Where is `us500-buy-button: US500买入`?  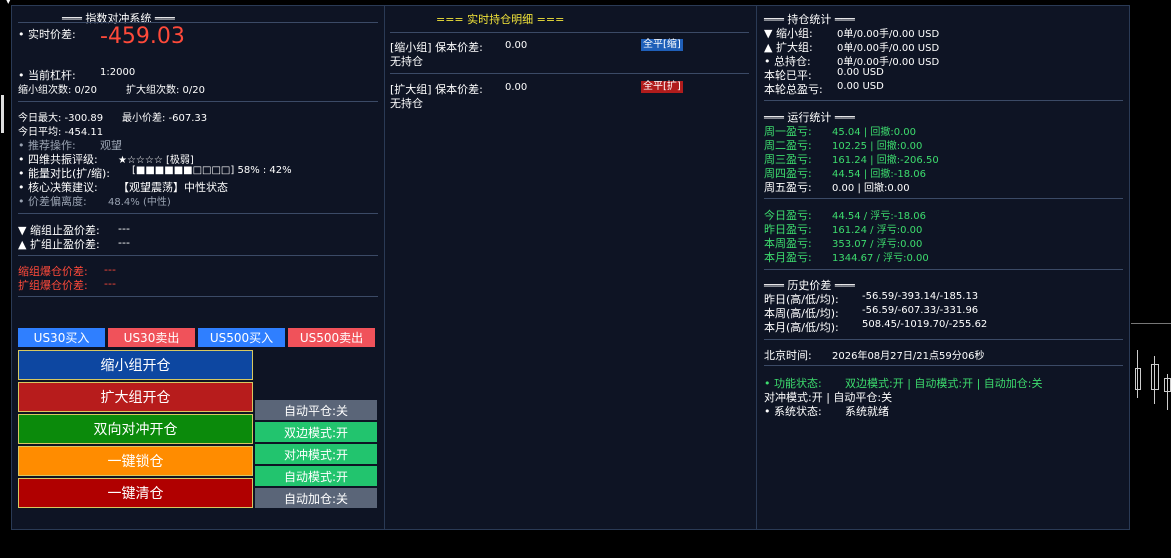 us500-buy-button: US500买入 is located at coordinates (241, 337).